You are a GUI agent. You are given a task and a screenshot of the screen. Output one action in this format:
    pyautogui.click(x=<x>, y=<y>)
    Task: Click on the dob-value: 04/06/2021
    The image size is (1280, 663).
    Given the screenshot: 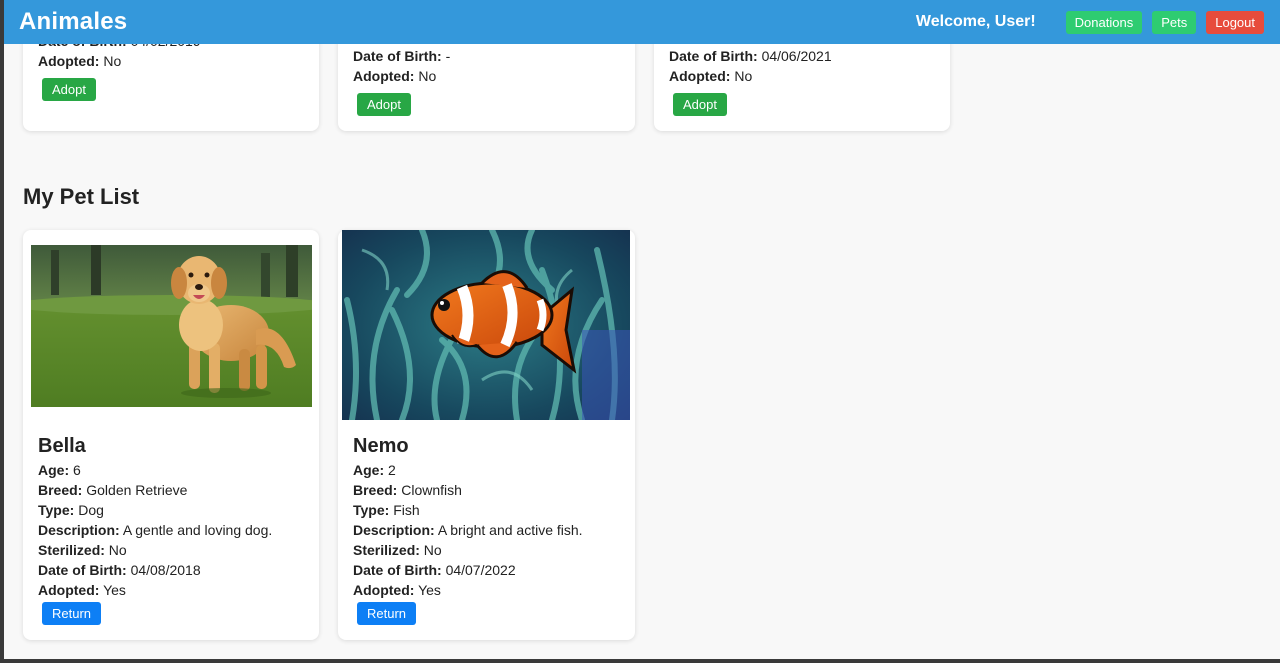 What is the action you would take?
    pyautogui.click(x=796, y=56)
    